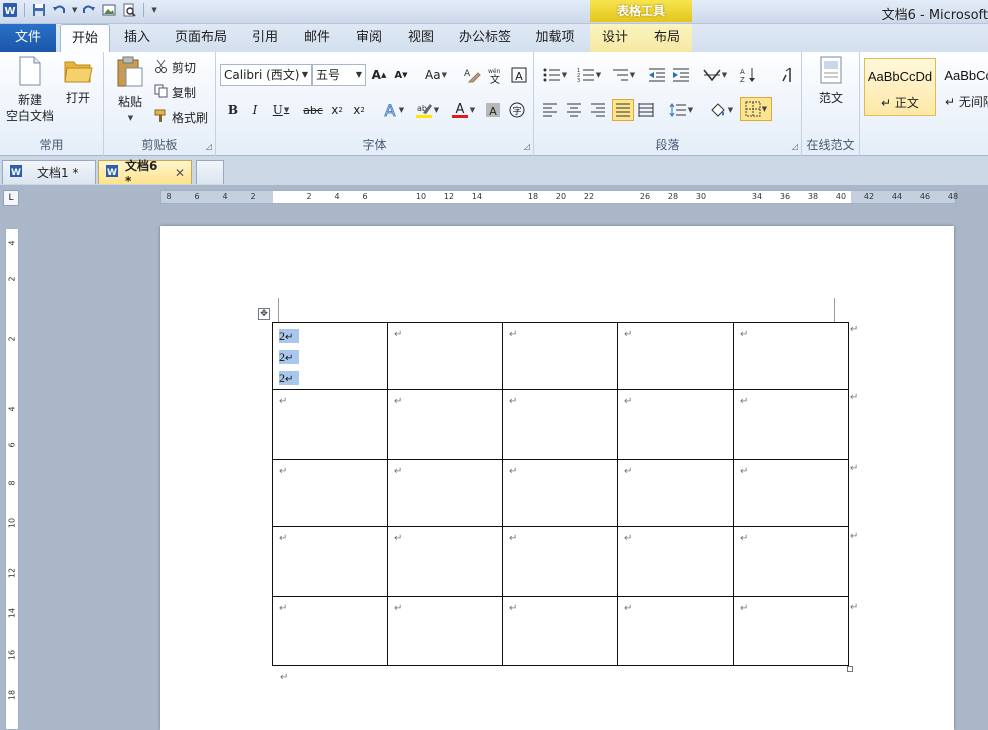 The image size is (988, 730). Describe the element at coordinates (493, 110) in the screenshot. I see `character-shading-icon: A` at that location.